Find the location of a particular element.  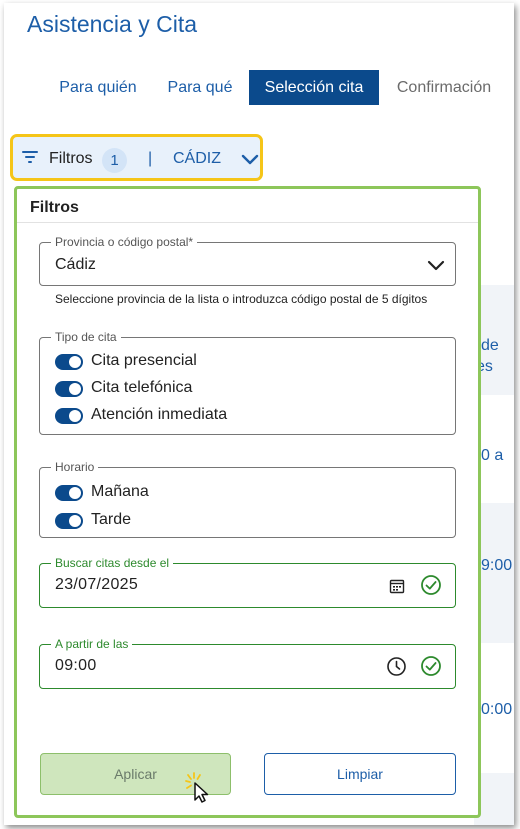

background-text: de is located at coordinates (490, 345).